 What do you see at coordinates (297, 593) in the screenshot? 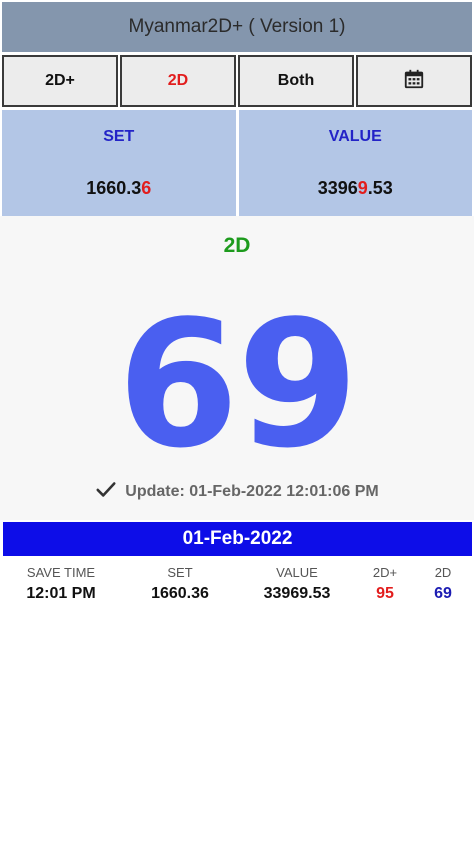
I see `row-value: 33969.53` at bounding box center [297, 593].